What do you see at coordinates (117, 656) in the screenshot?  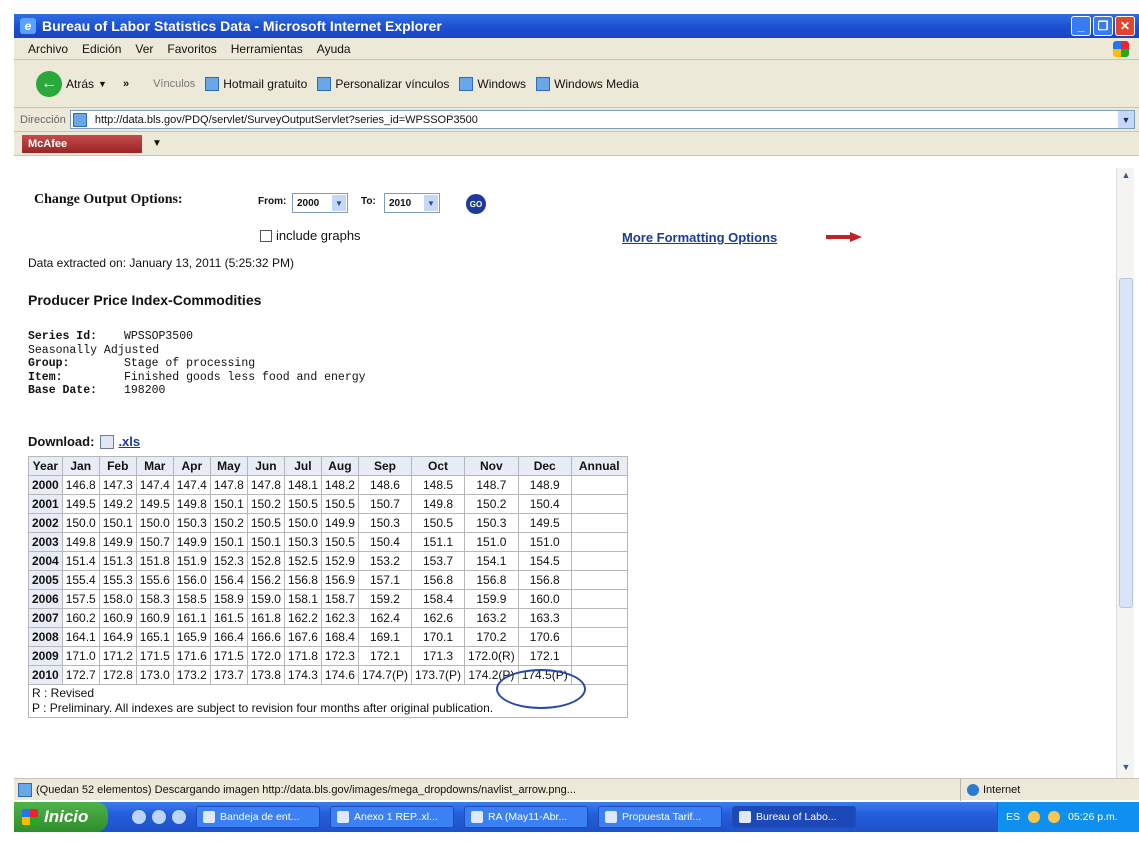 I see `value-cell: 171.2` at bounding box center [117, 656].